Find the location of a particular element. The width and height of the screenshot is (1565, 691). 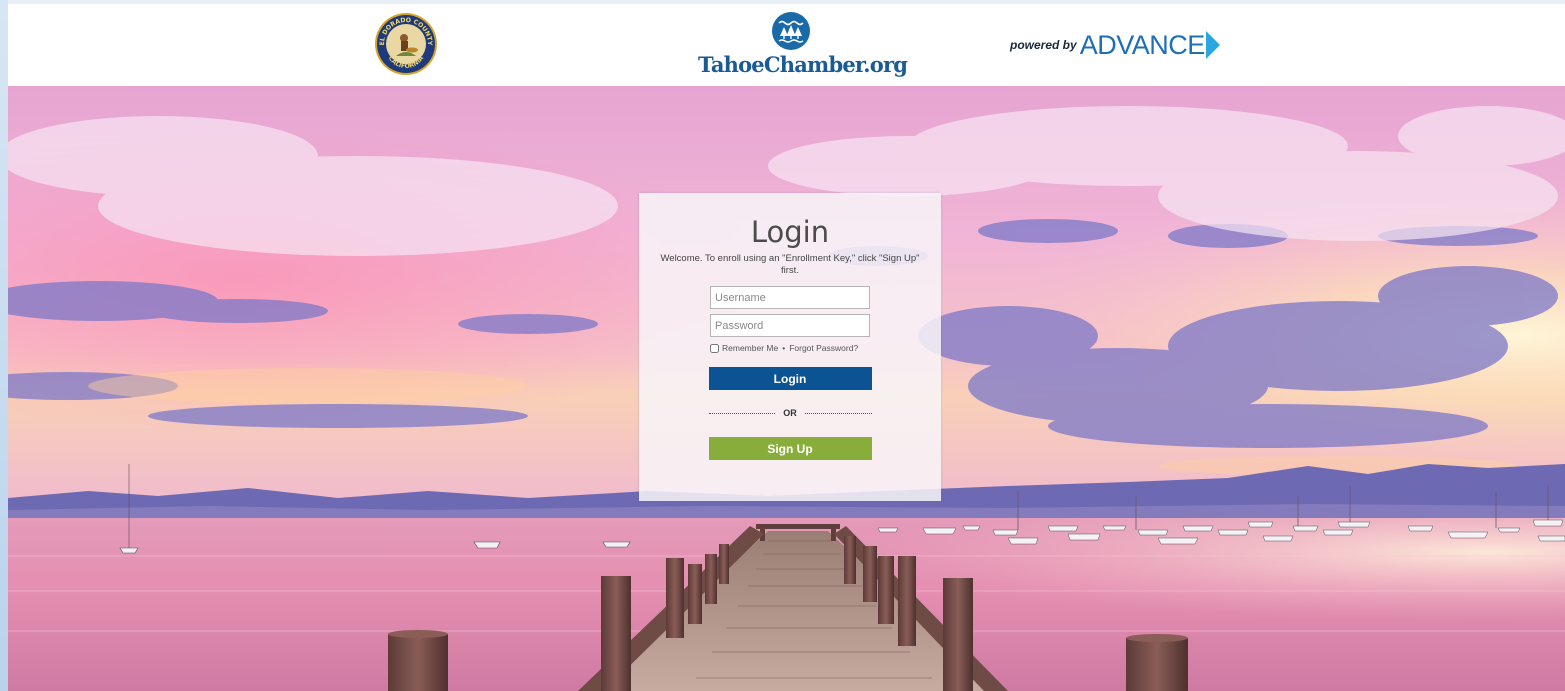

remember-me-label: Remember Me is located at coordinates (750, 348).